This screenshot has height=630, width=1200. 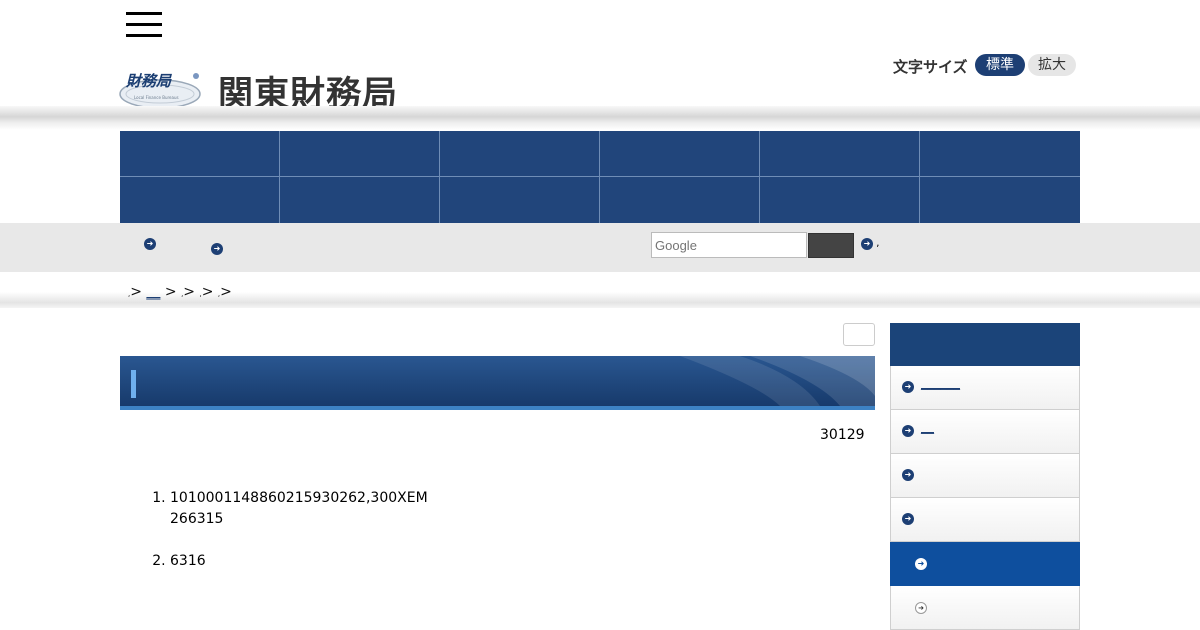 What do you see at coordinates (927, 427) in the screenshot?
I see `sidebar-item-label: __` at bounding box center [927, 427].